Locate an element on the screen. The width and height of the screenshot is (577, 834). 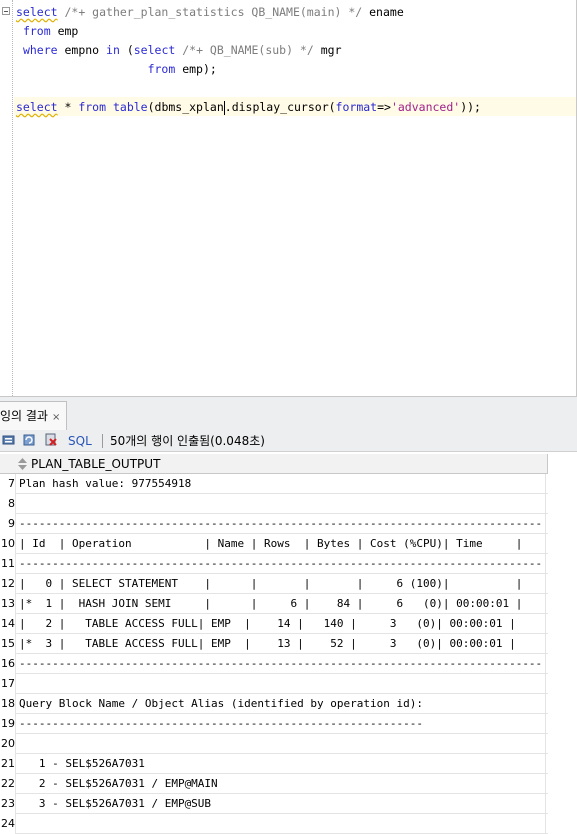
row-number: 8 is located at coordinates (7, 504).